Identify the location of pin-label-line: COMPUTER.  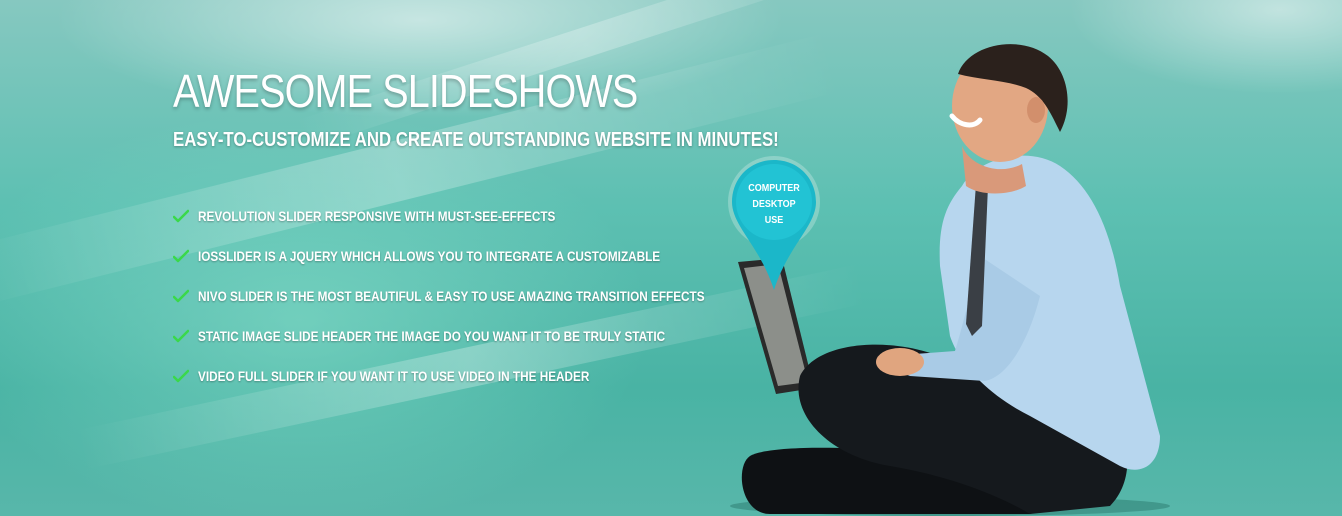
(774, 188).